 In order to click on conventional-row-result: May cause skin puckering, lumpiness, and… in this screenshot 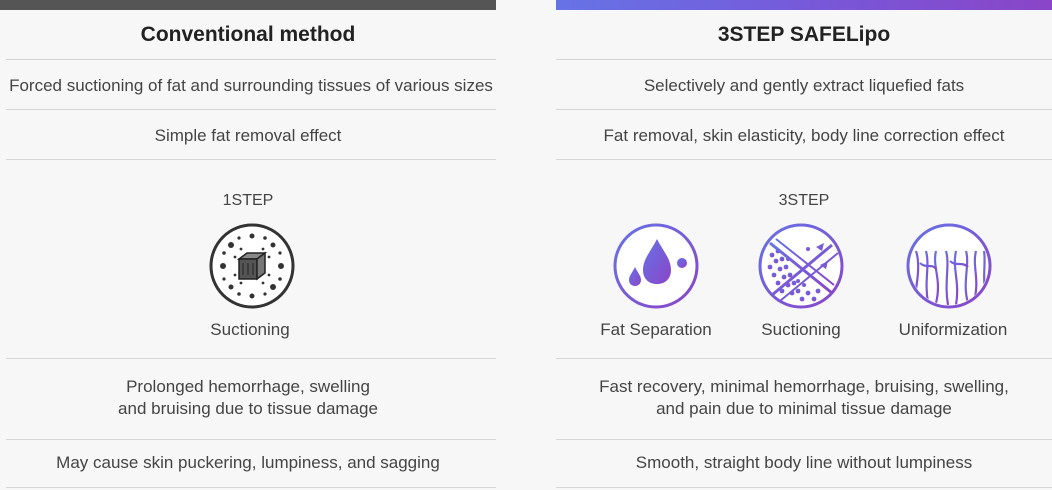, I will do `click(248, 462)`.